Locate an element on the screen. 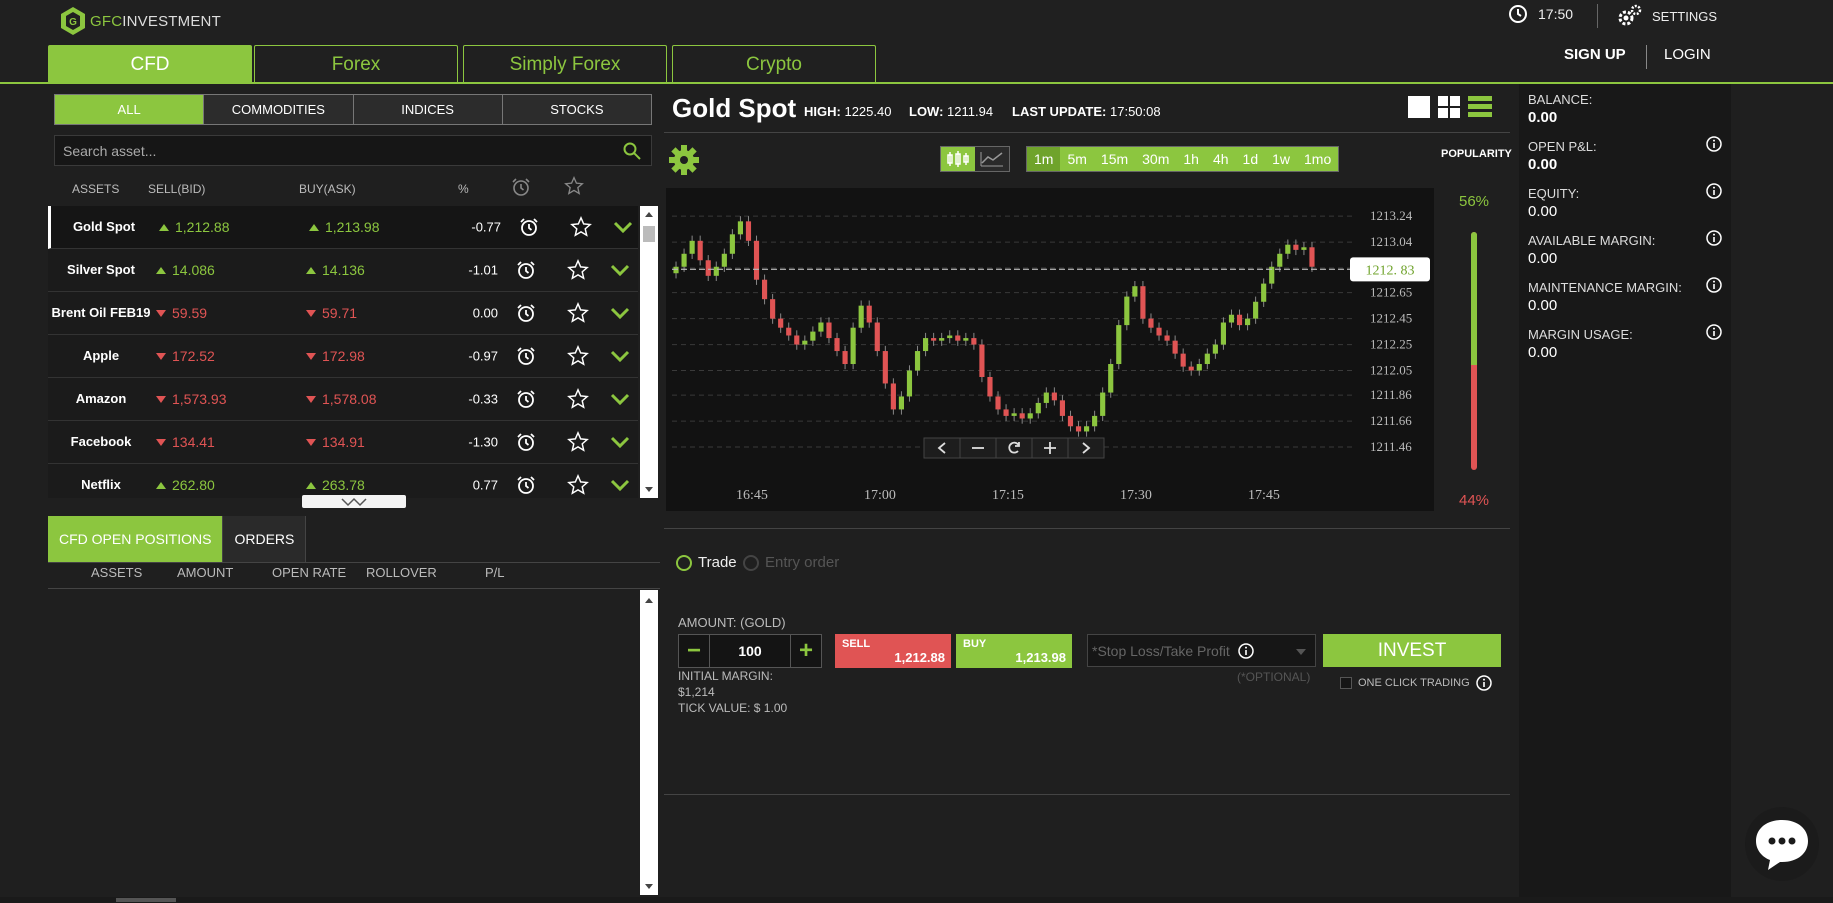 This screenshot has width=1833, height=903. asset-row: Gold Spot 1,212.88 1,213.98 -0.77 is located at coordinates (343, 227).